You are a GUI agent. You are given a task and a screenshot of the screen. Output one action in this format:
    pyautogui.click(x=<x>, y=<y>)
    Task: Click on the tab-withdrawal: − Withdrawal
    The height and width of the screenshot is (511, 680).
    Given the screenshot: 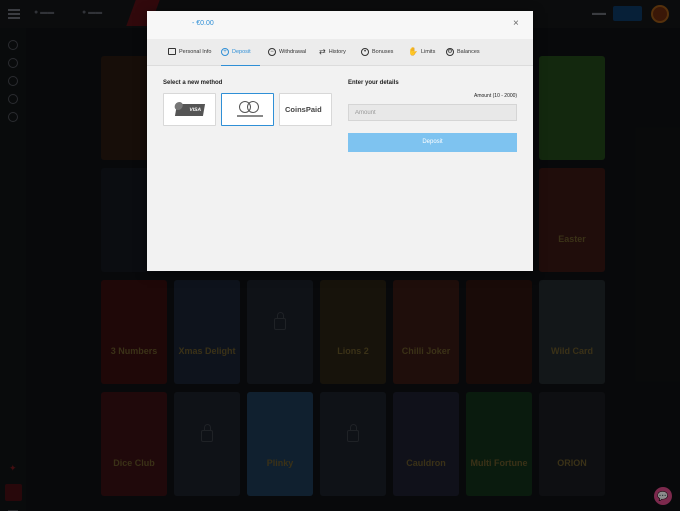 What is the action you would take?
    pyautogui.click(x=287, y=52)
    